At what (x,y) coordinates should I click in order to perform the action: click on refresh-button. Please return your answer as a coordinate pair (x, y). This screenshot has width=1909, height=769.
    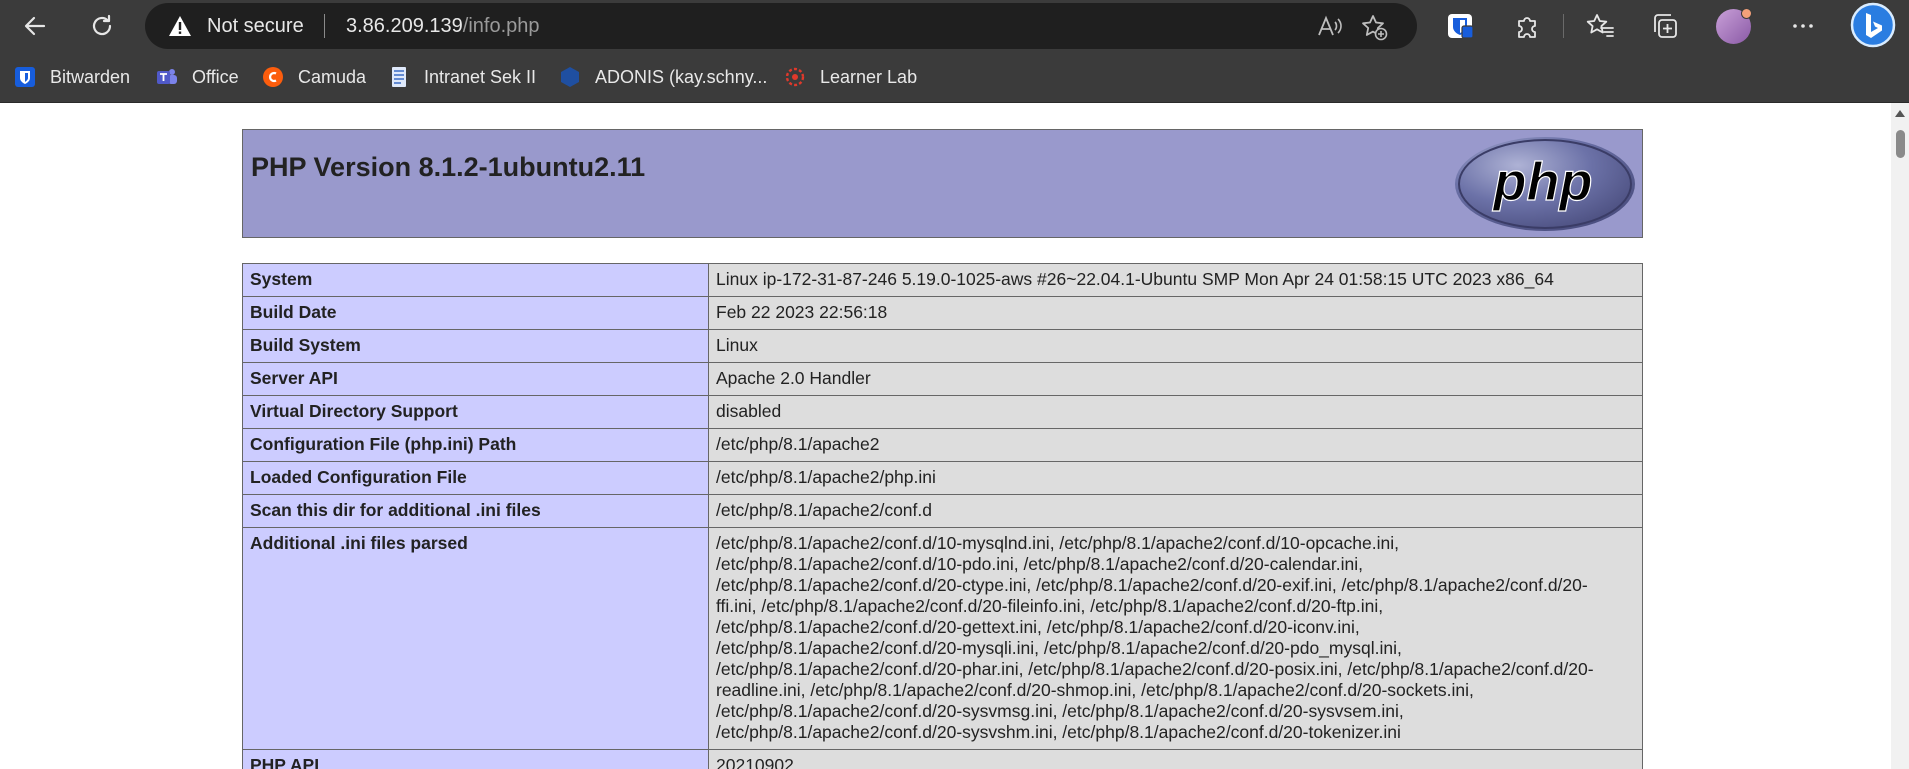
    Looking at the image, I should click on (102, 26).